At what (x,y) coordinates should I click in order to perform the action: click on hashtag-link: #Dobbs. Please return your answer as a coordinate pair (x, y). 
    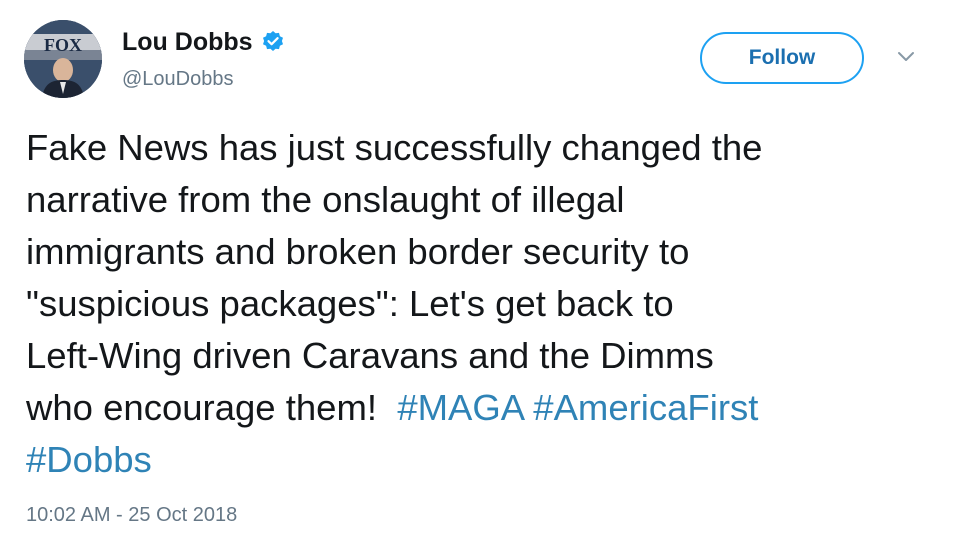
    Looking at the image, I should click on (89, 459).